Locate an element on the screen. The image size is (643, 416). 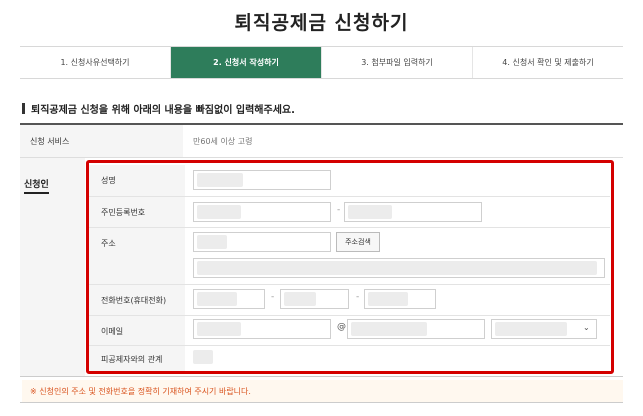
step-2-active: 2. 신청서 작성하기 is located at coordinates (246, 62).